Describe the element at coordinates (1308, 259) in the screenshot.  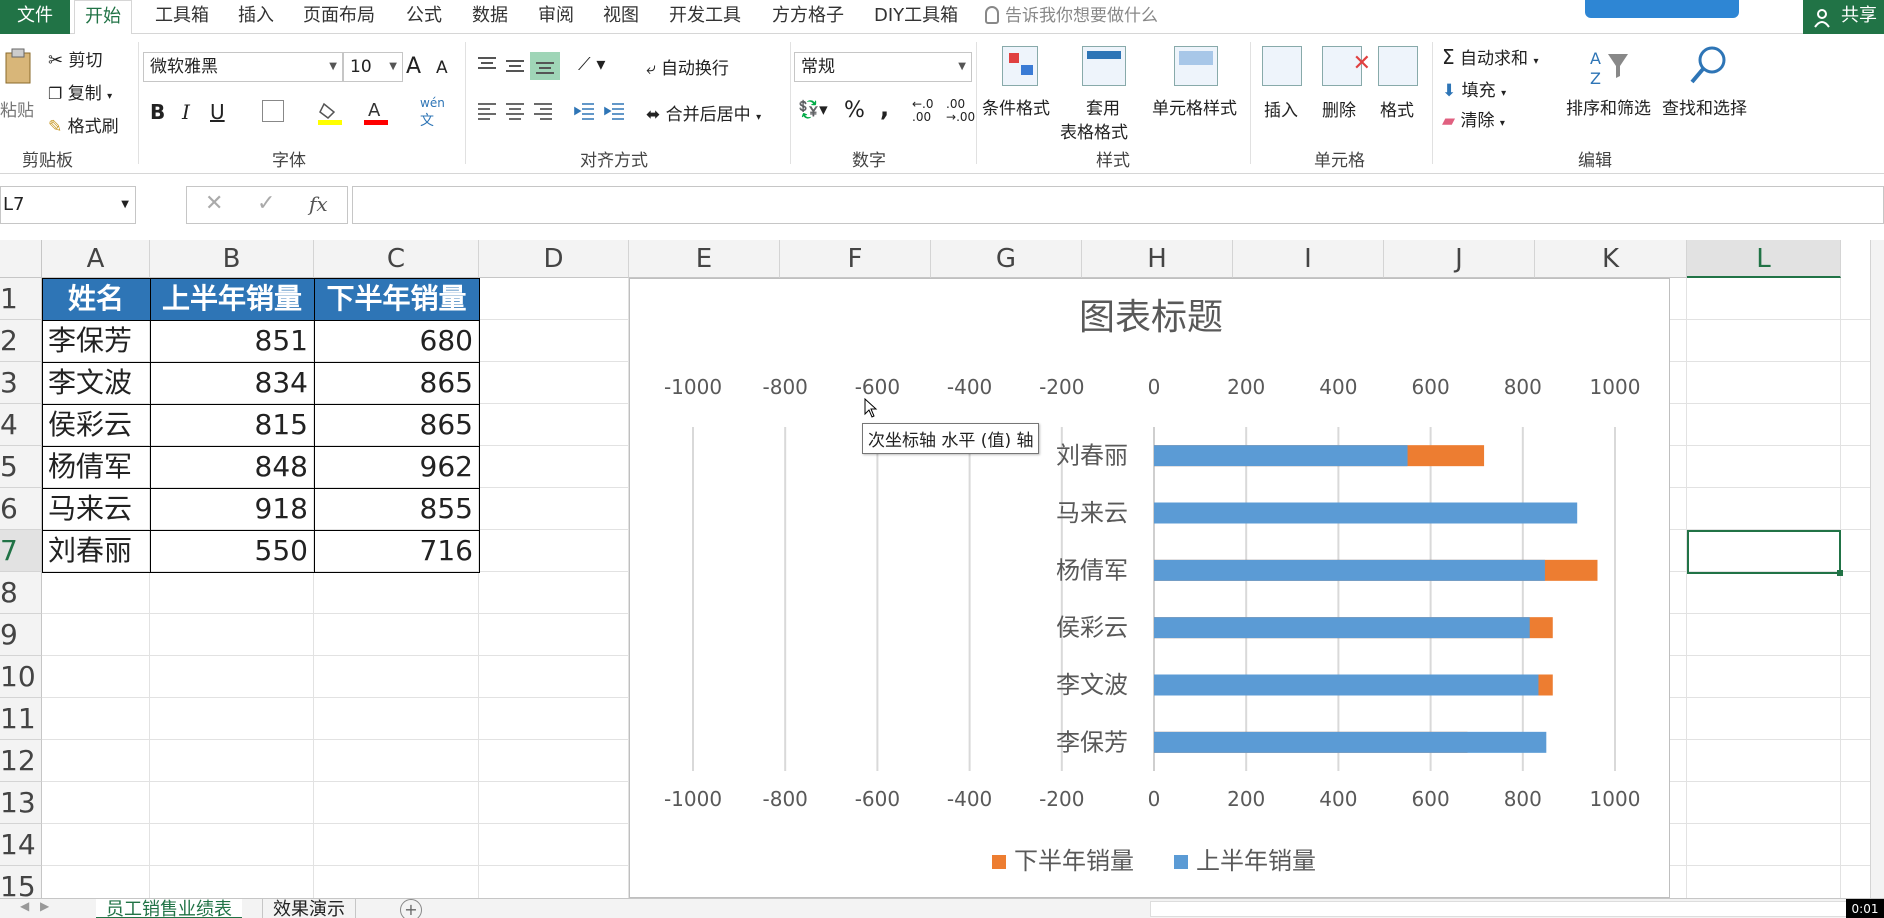
I see `column-header-I: I` at that location.